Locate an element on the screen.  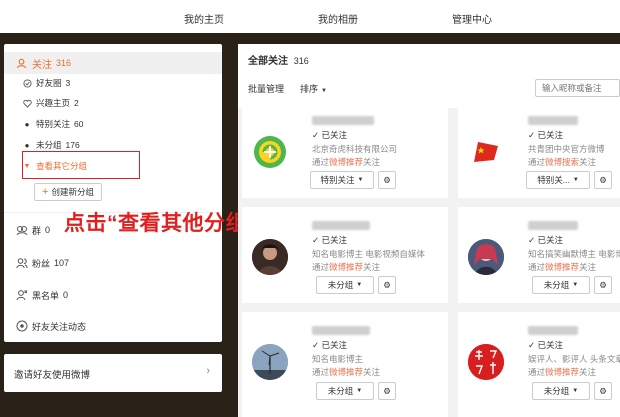
fans-count: 107 is located at coordinates (62, 263).